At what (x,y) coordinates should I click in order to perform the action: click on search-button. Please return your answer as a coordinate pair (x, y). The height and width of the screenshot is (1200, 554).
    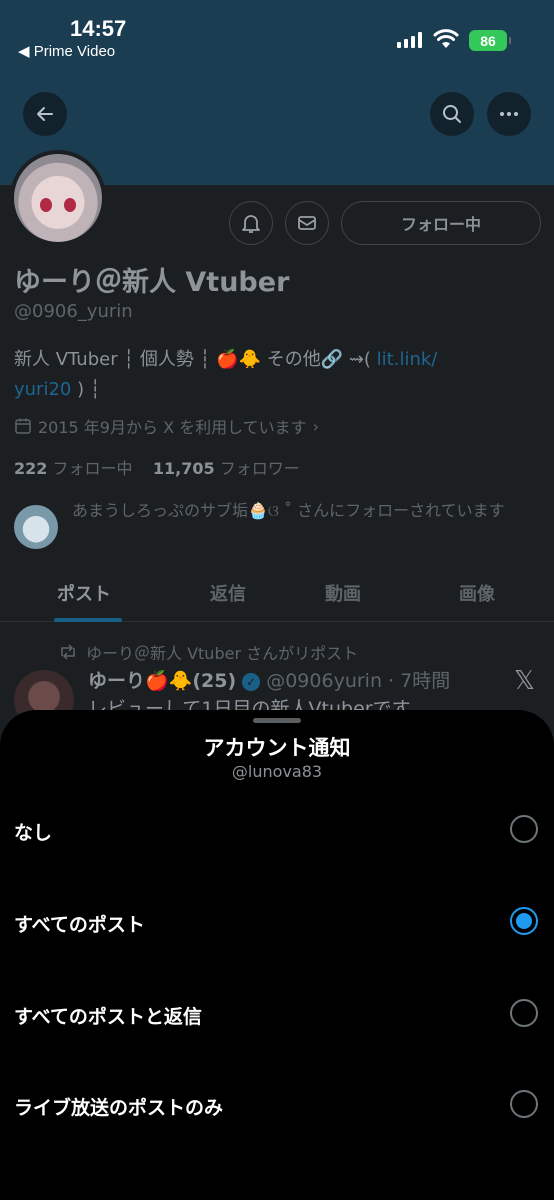
    Looking at the image, I should click on (452, 114).